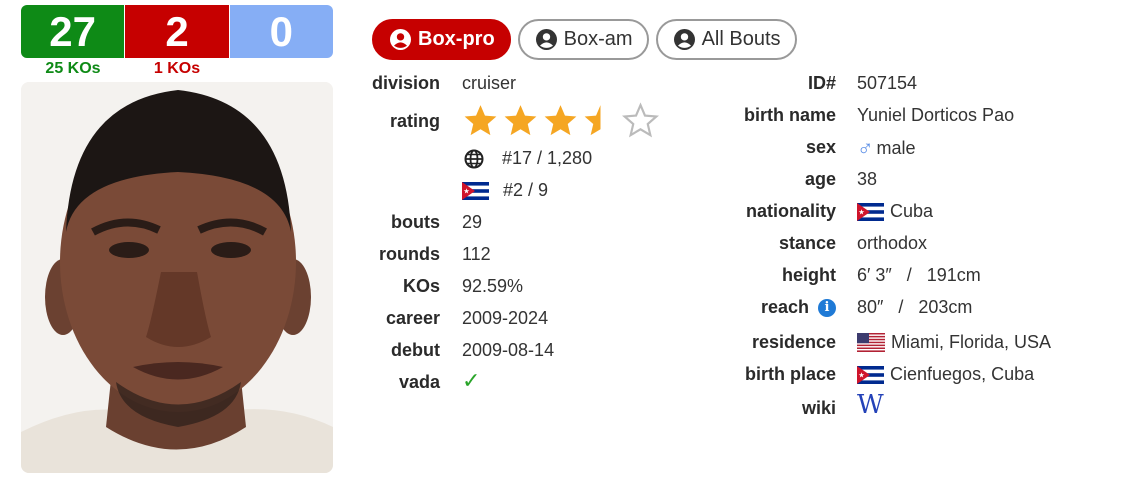  I want to click on male-icon: ♂, so click(865, 147).